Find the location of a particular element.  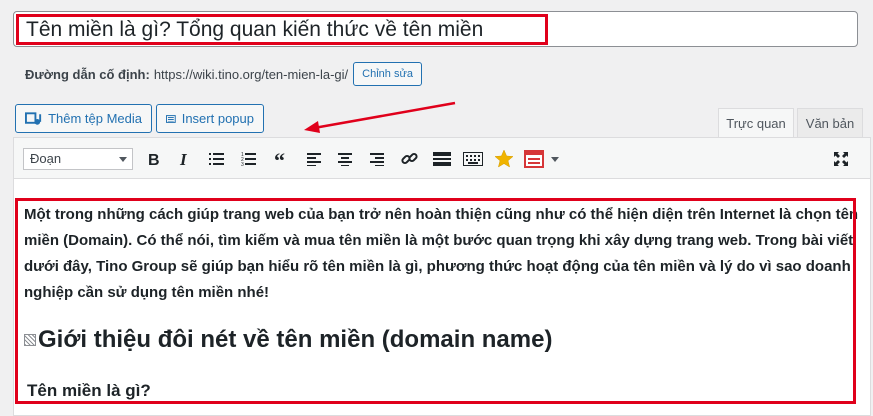

numbered-list-icon: 1 2 3 is located at coordinates (248, 159).